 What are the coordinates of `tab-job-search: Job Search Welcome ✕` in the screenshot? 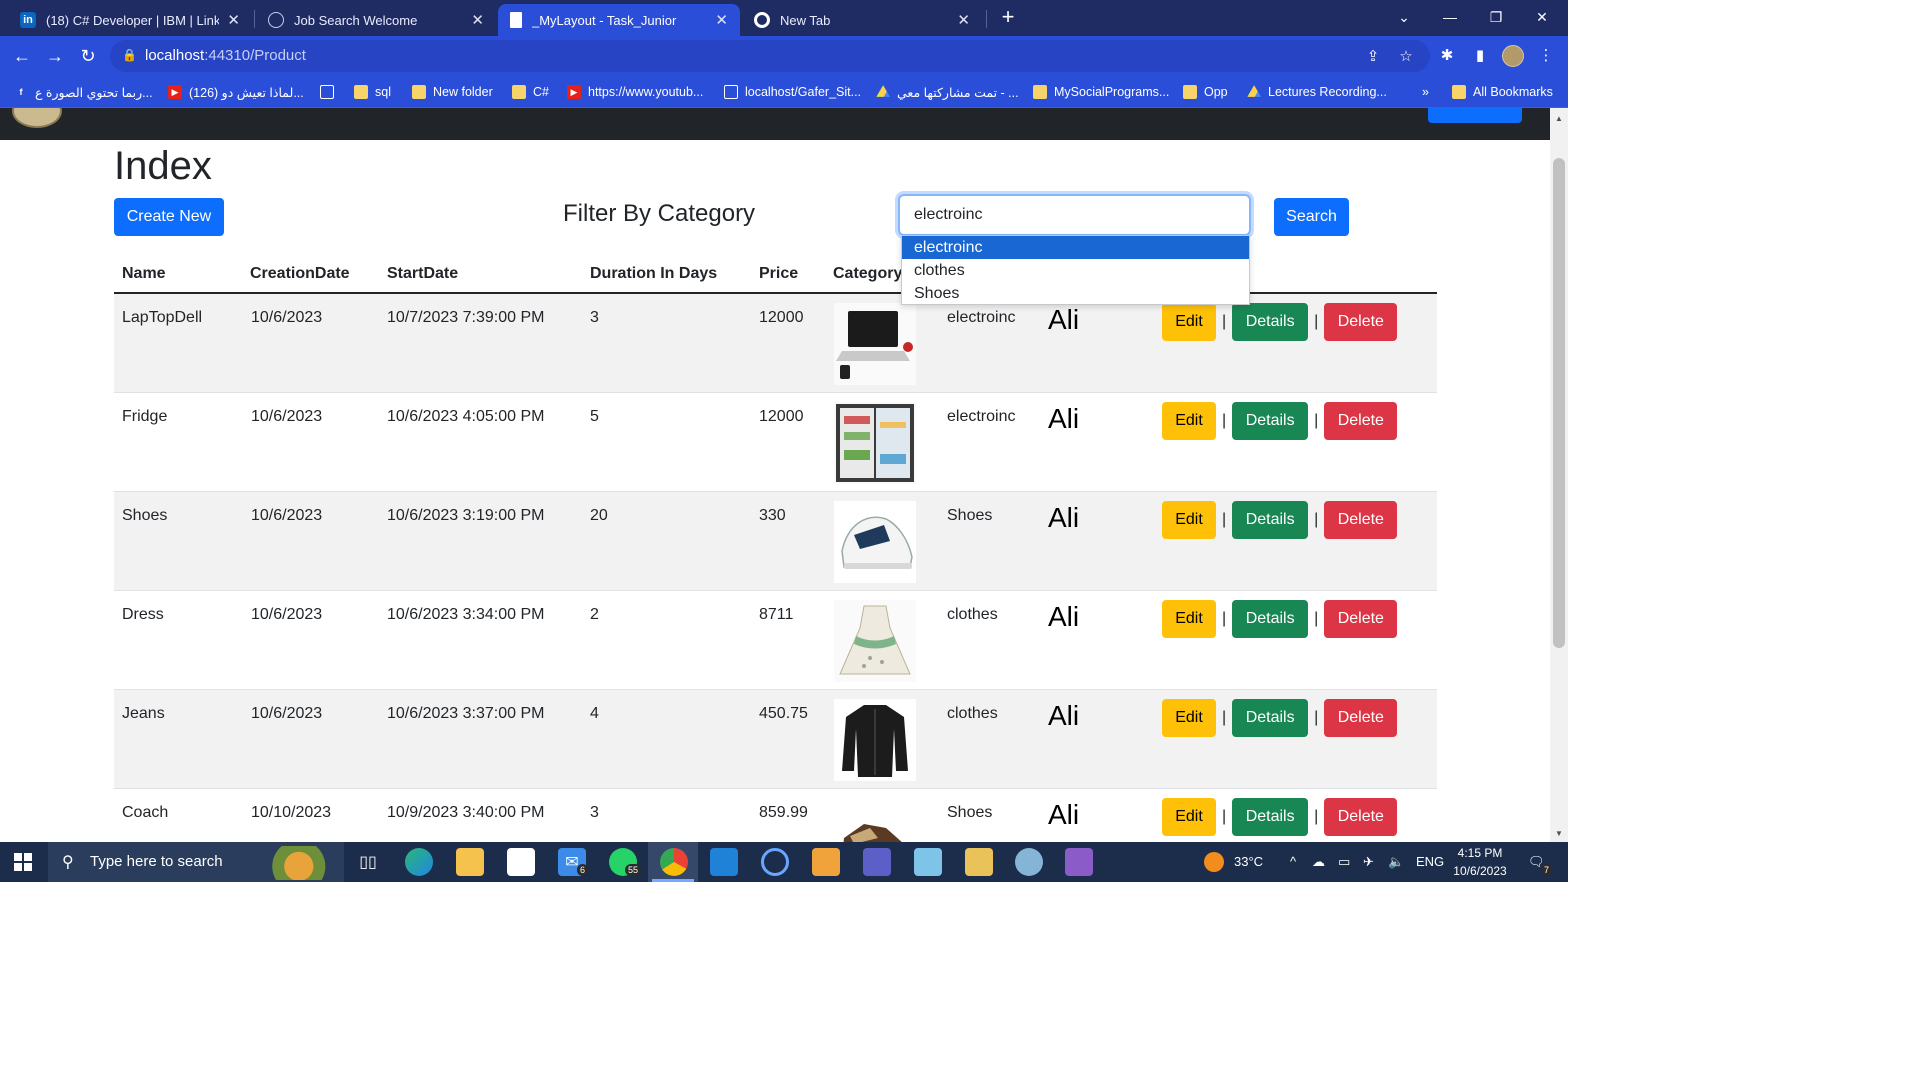 It's located at (376, 20).